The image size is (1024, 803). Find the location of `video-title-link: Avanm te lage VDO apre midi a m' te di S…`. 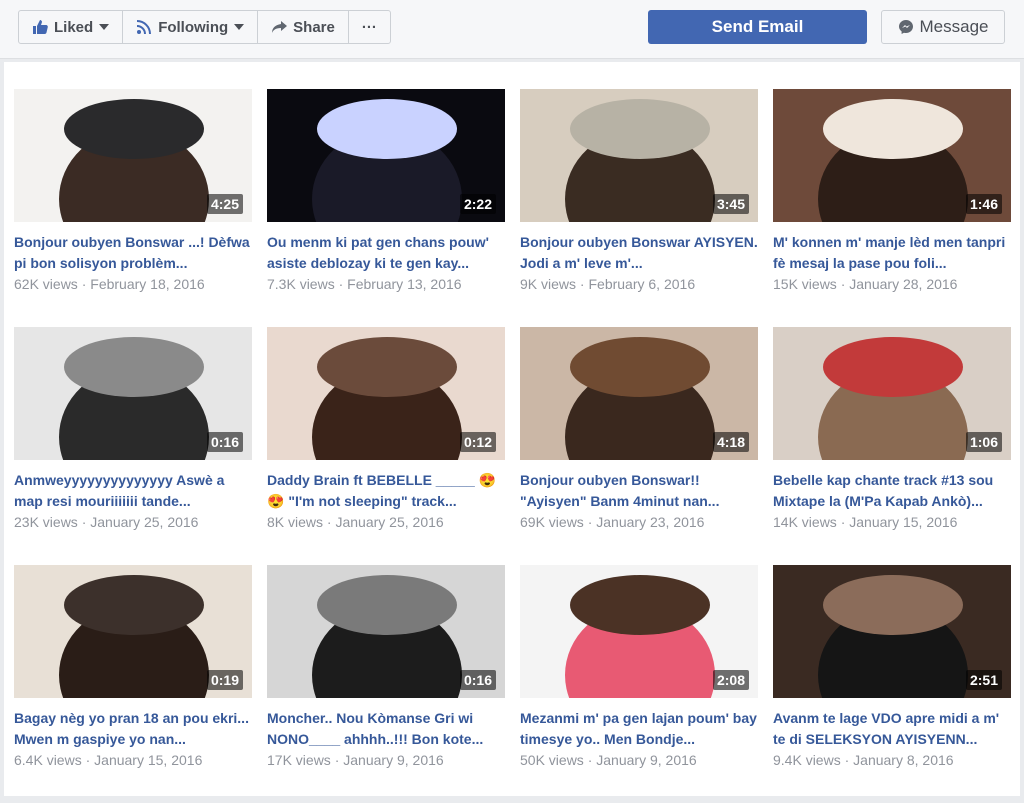

video-title-link: Avanm te lage VDO apre midi a m' te di S… is located at coordinates (892, 729).